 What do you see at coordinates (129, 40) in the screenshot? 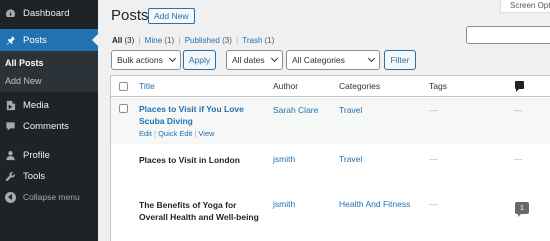
I see `filter-all-count: (3)` at bounding box center [129, 40].